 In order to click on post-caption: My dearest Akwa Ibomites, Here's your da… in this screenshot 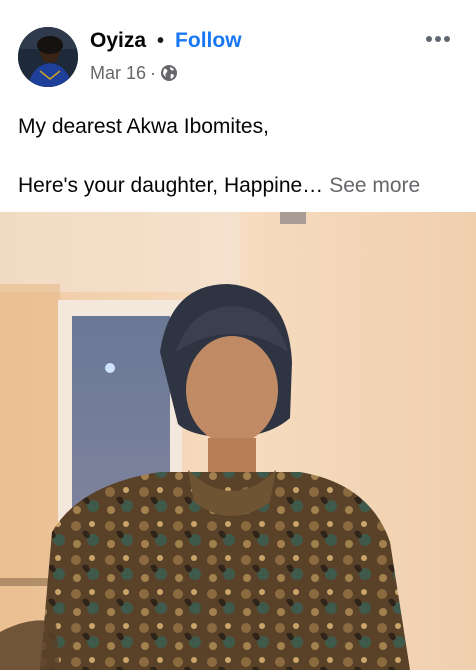, I will do `click(241, 154)`.